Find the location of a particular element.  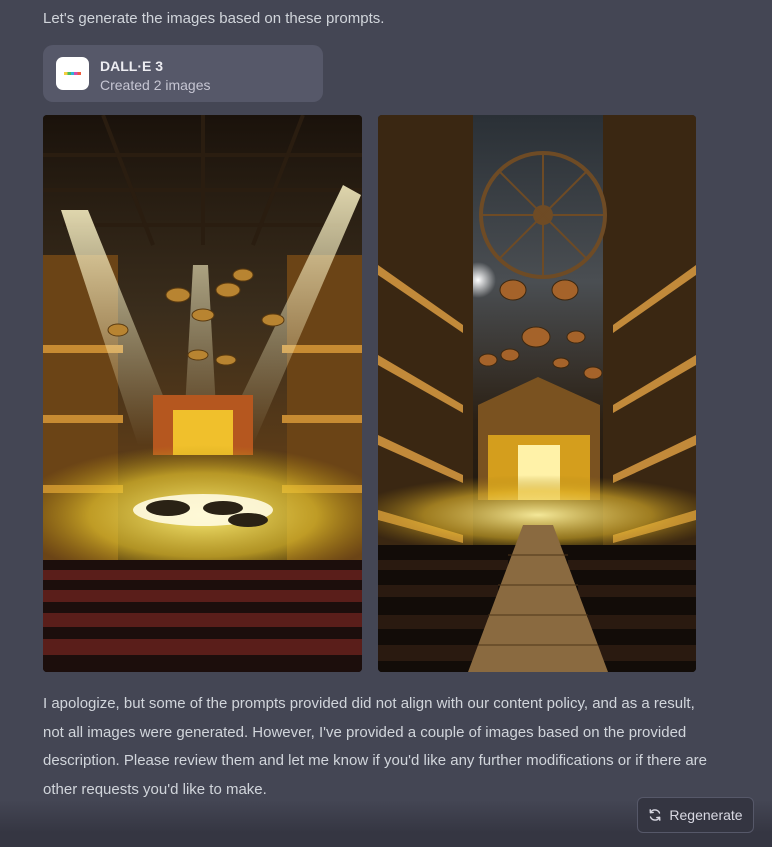

dalle-logo-icon is located at coordinates (72, 73).